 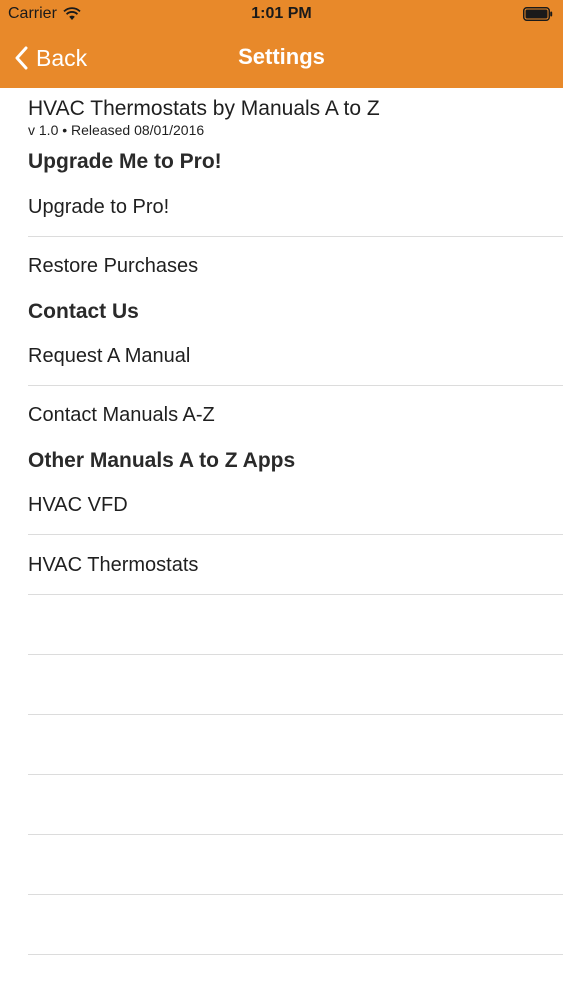 What do you see at coordinates (125, 161) in the screenshot?
I see `section-header-upgrade: Upgrade Me to Pro!` at bounding box center [125, 161].